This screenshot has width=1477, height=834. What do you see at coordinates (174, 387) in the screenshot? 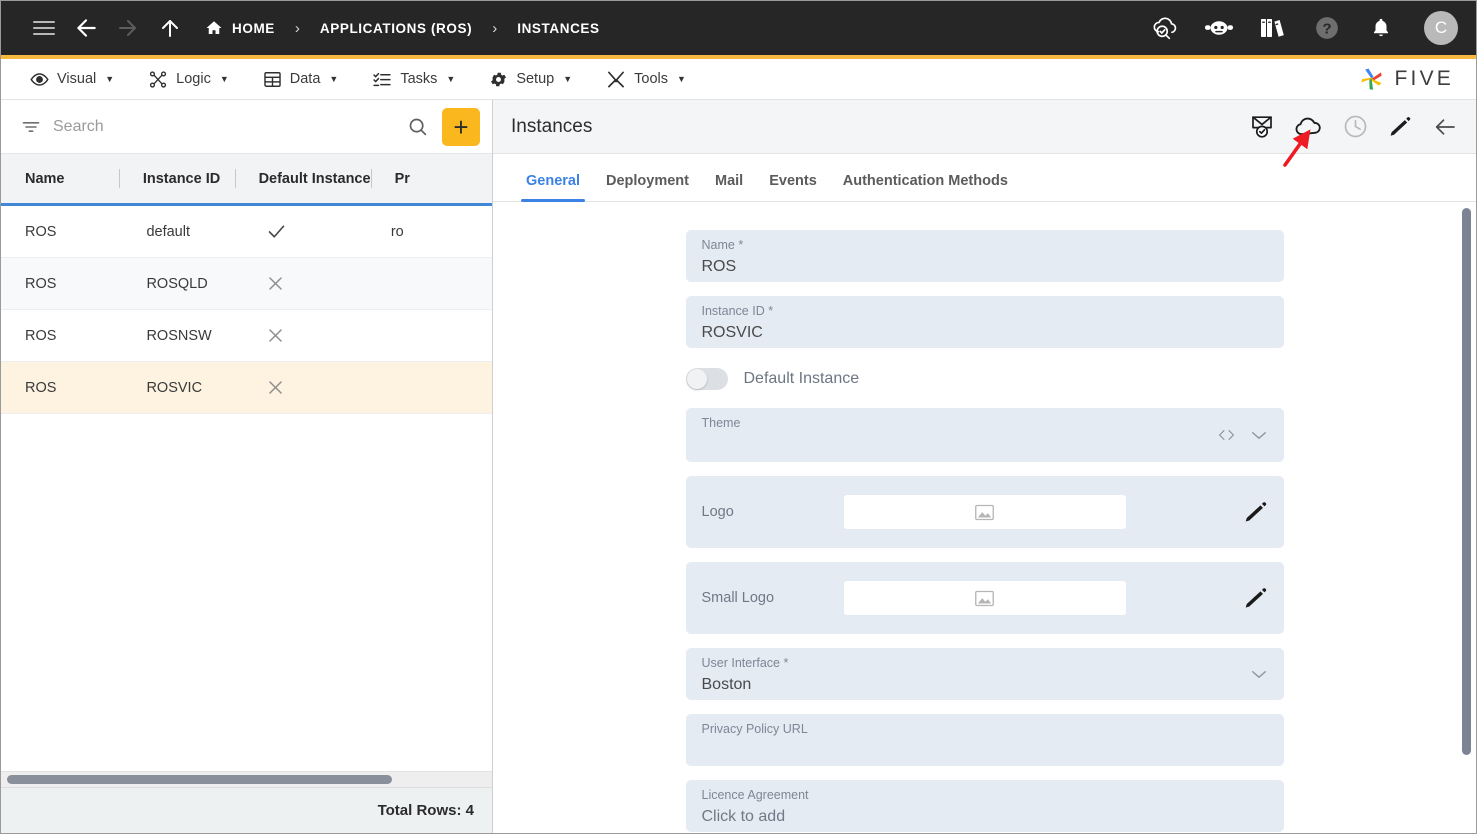
I see `cell-instance-id: ROSVIC` at bounding box center [174, 387].